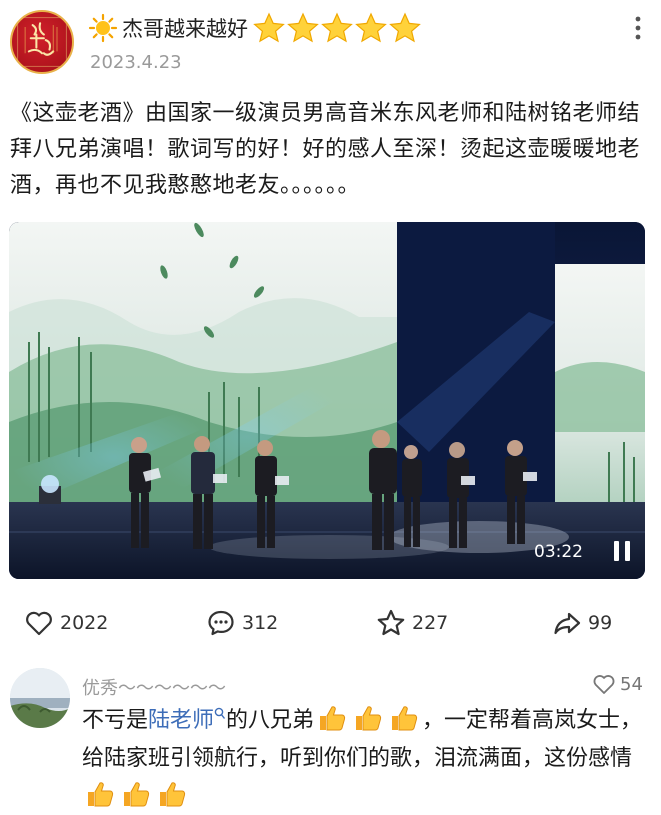 This screenshot has height=815, width=661. Describe the element at coordinates (600, 623) in the screenshot. I see `share-count: 99` at that location.